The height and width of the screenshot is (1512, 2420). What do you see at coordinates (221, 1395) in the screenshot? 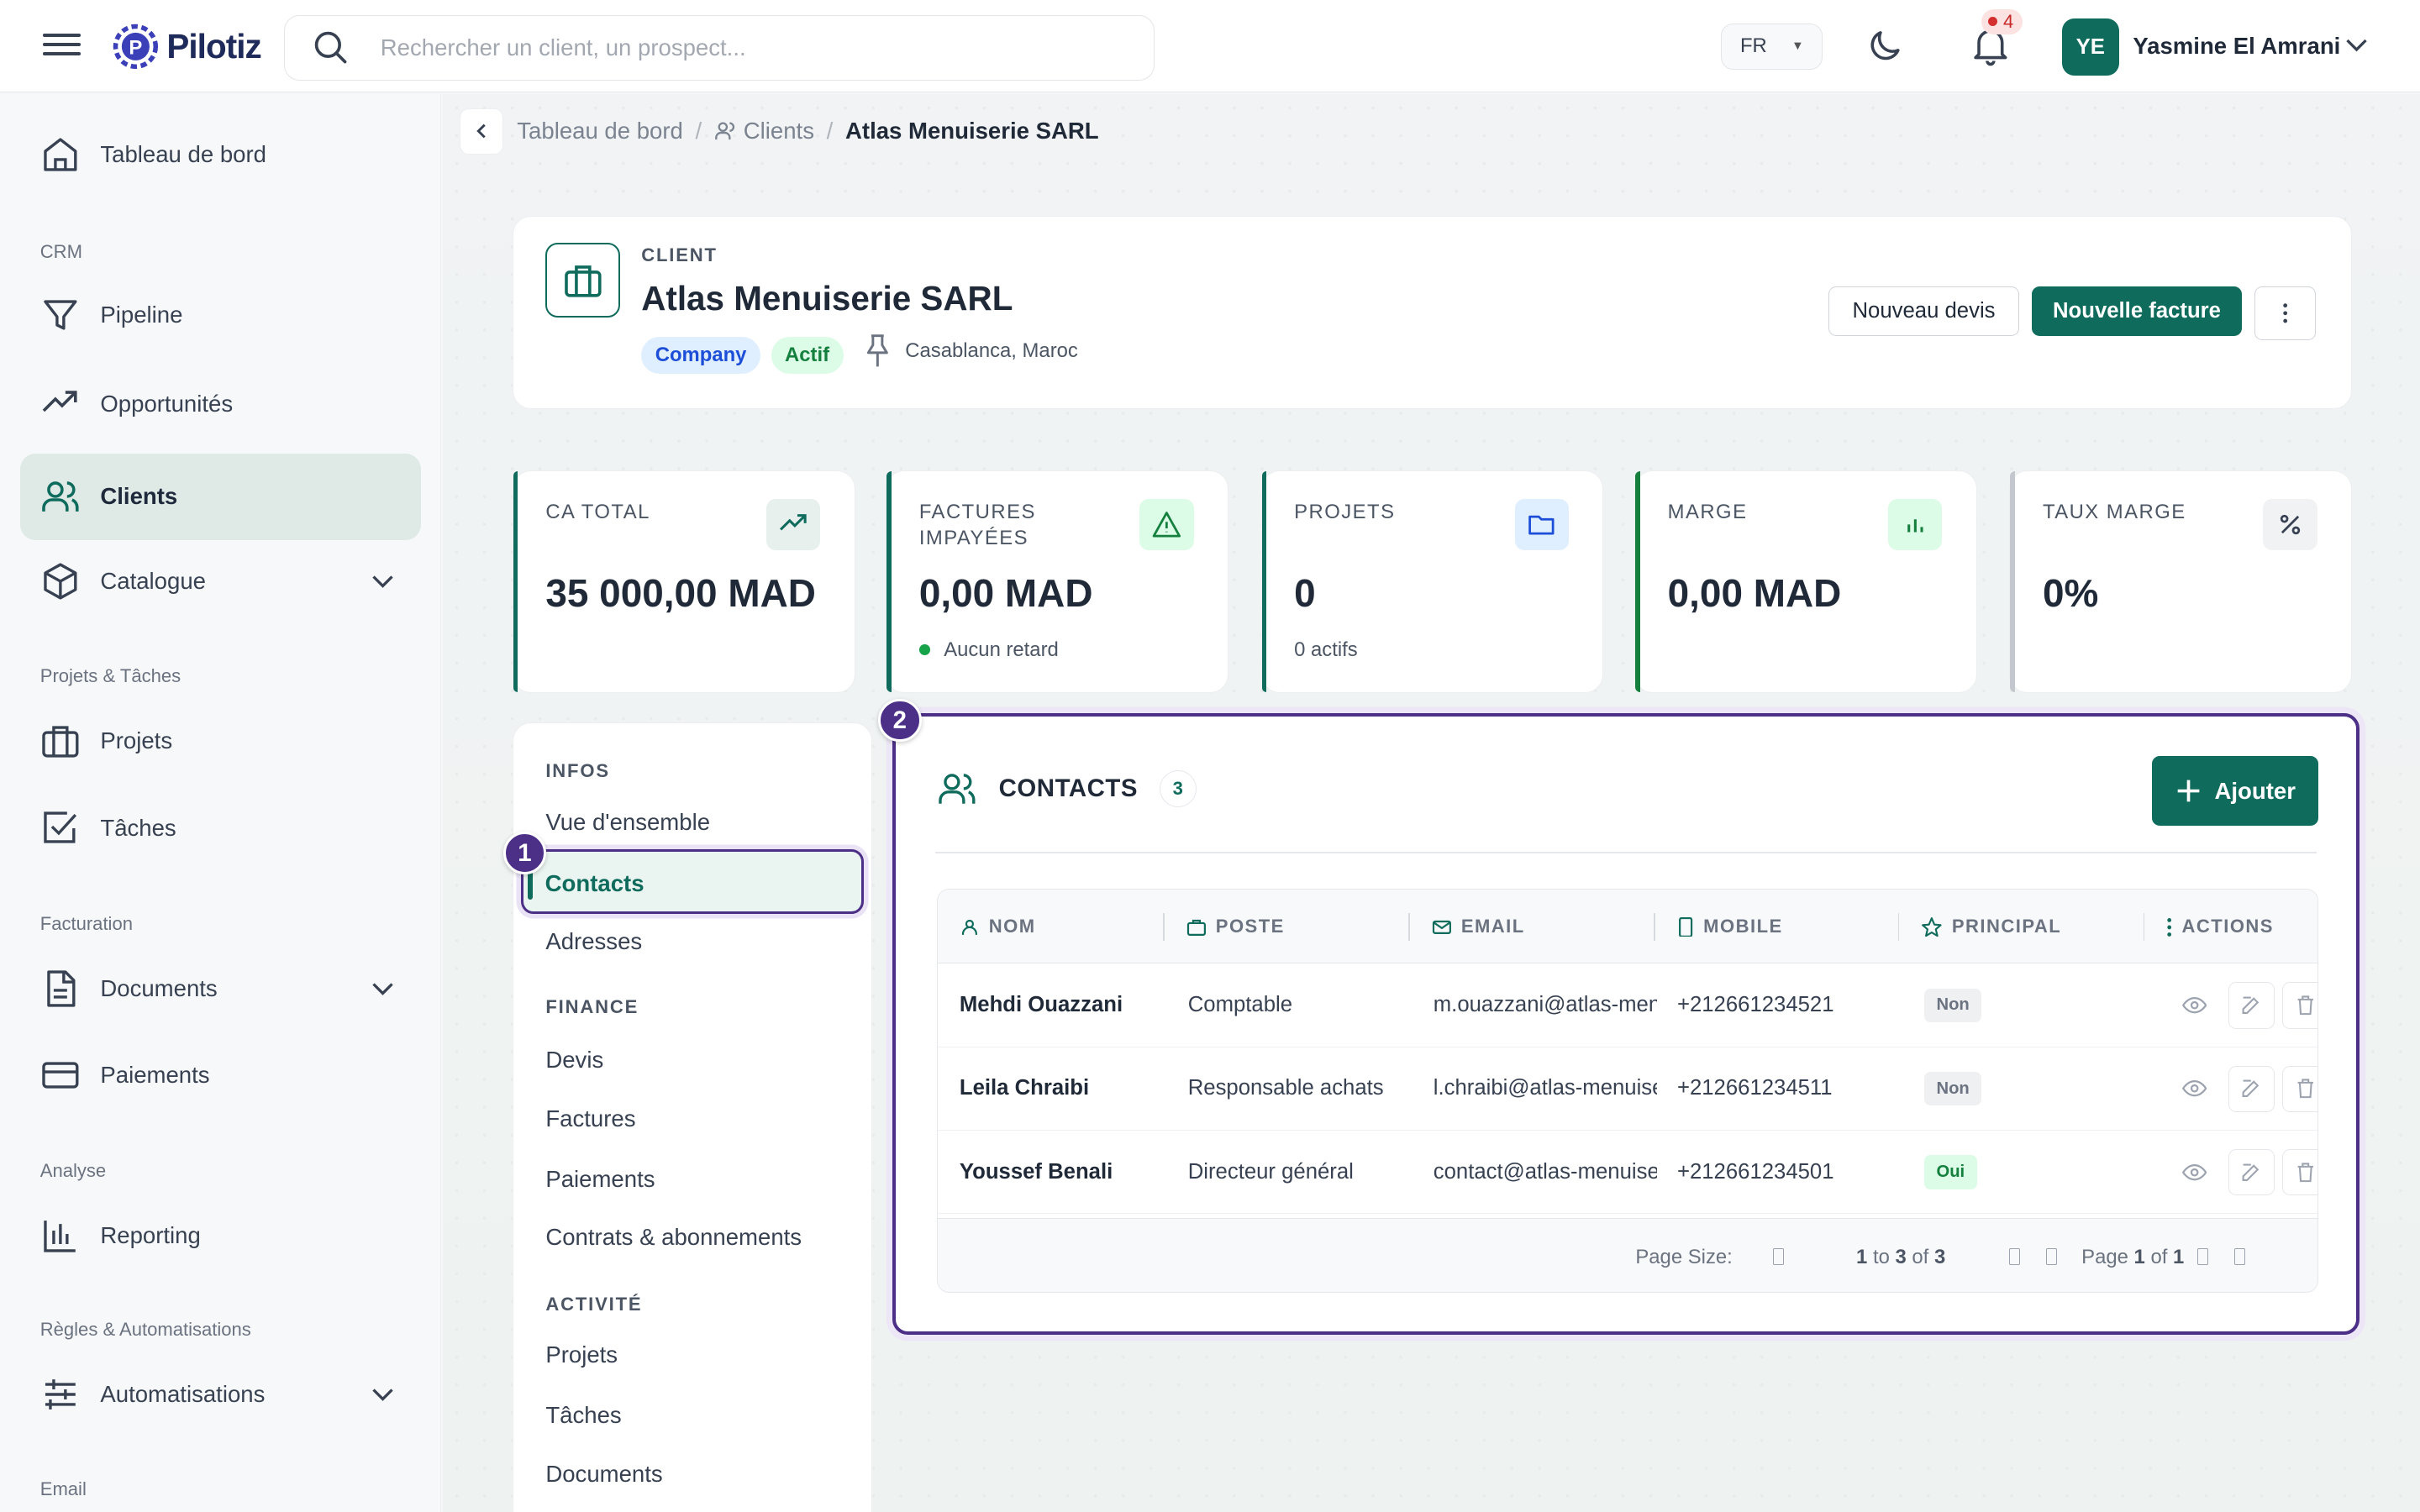
I see `sidebar-item-automatisations: Automatisations` at bounding box center [221, 1395].